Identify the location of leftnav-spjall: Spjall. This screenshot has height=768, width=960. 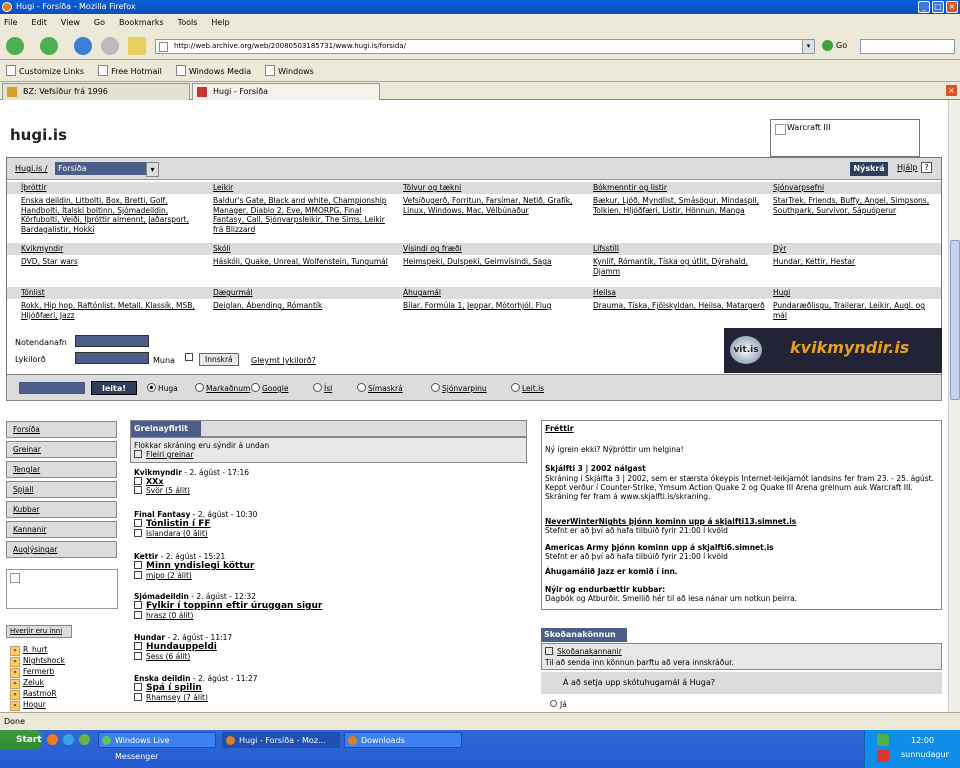
(61, 489).